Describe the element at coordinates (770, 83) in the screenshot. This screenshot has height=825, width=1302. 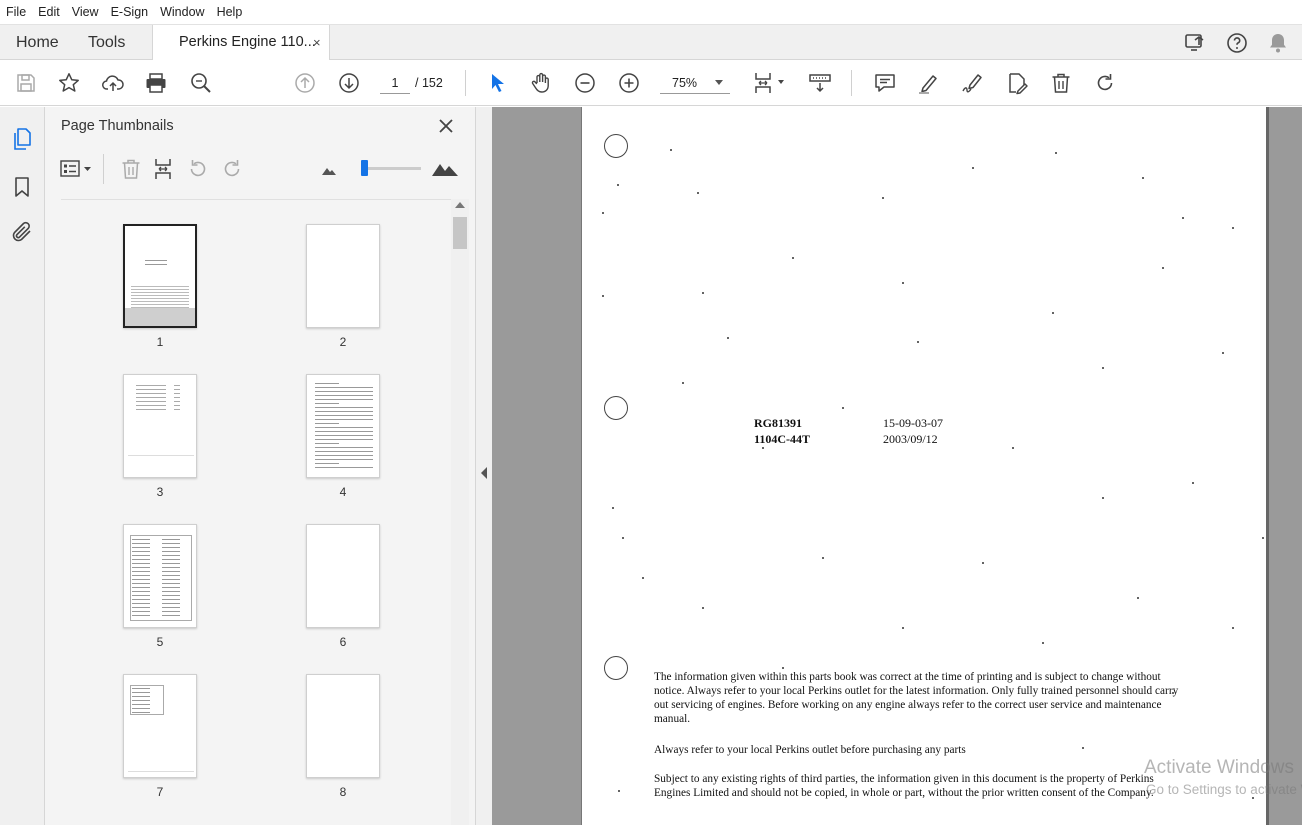
I see `page-fit-icon` at that location.